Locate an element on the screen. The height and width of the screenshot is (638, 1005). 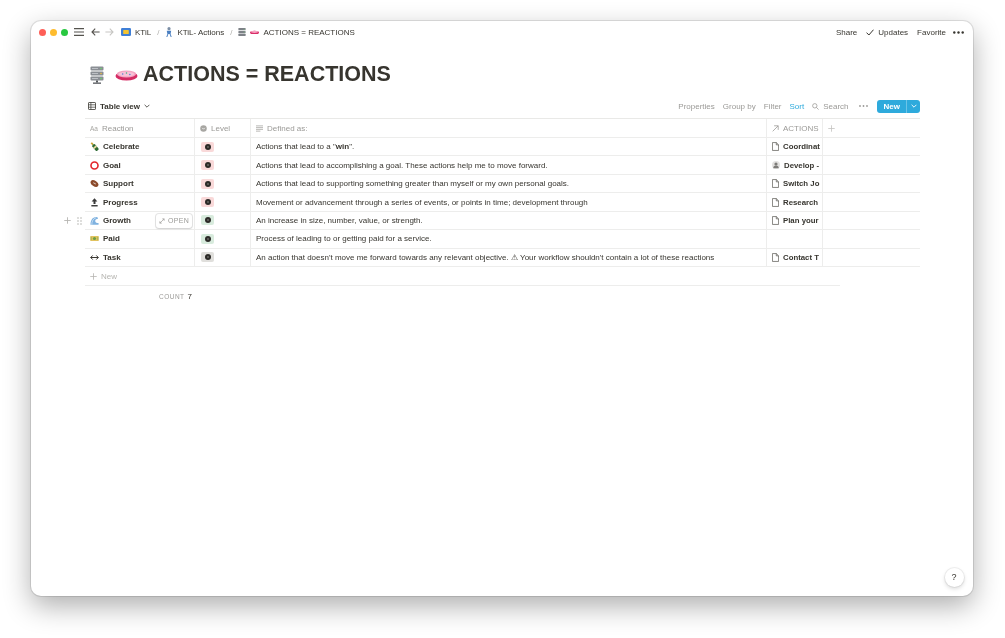
reaction-name: Support is located at coordinates (118, 184).